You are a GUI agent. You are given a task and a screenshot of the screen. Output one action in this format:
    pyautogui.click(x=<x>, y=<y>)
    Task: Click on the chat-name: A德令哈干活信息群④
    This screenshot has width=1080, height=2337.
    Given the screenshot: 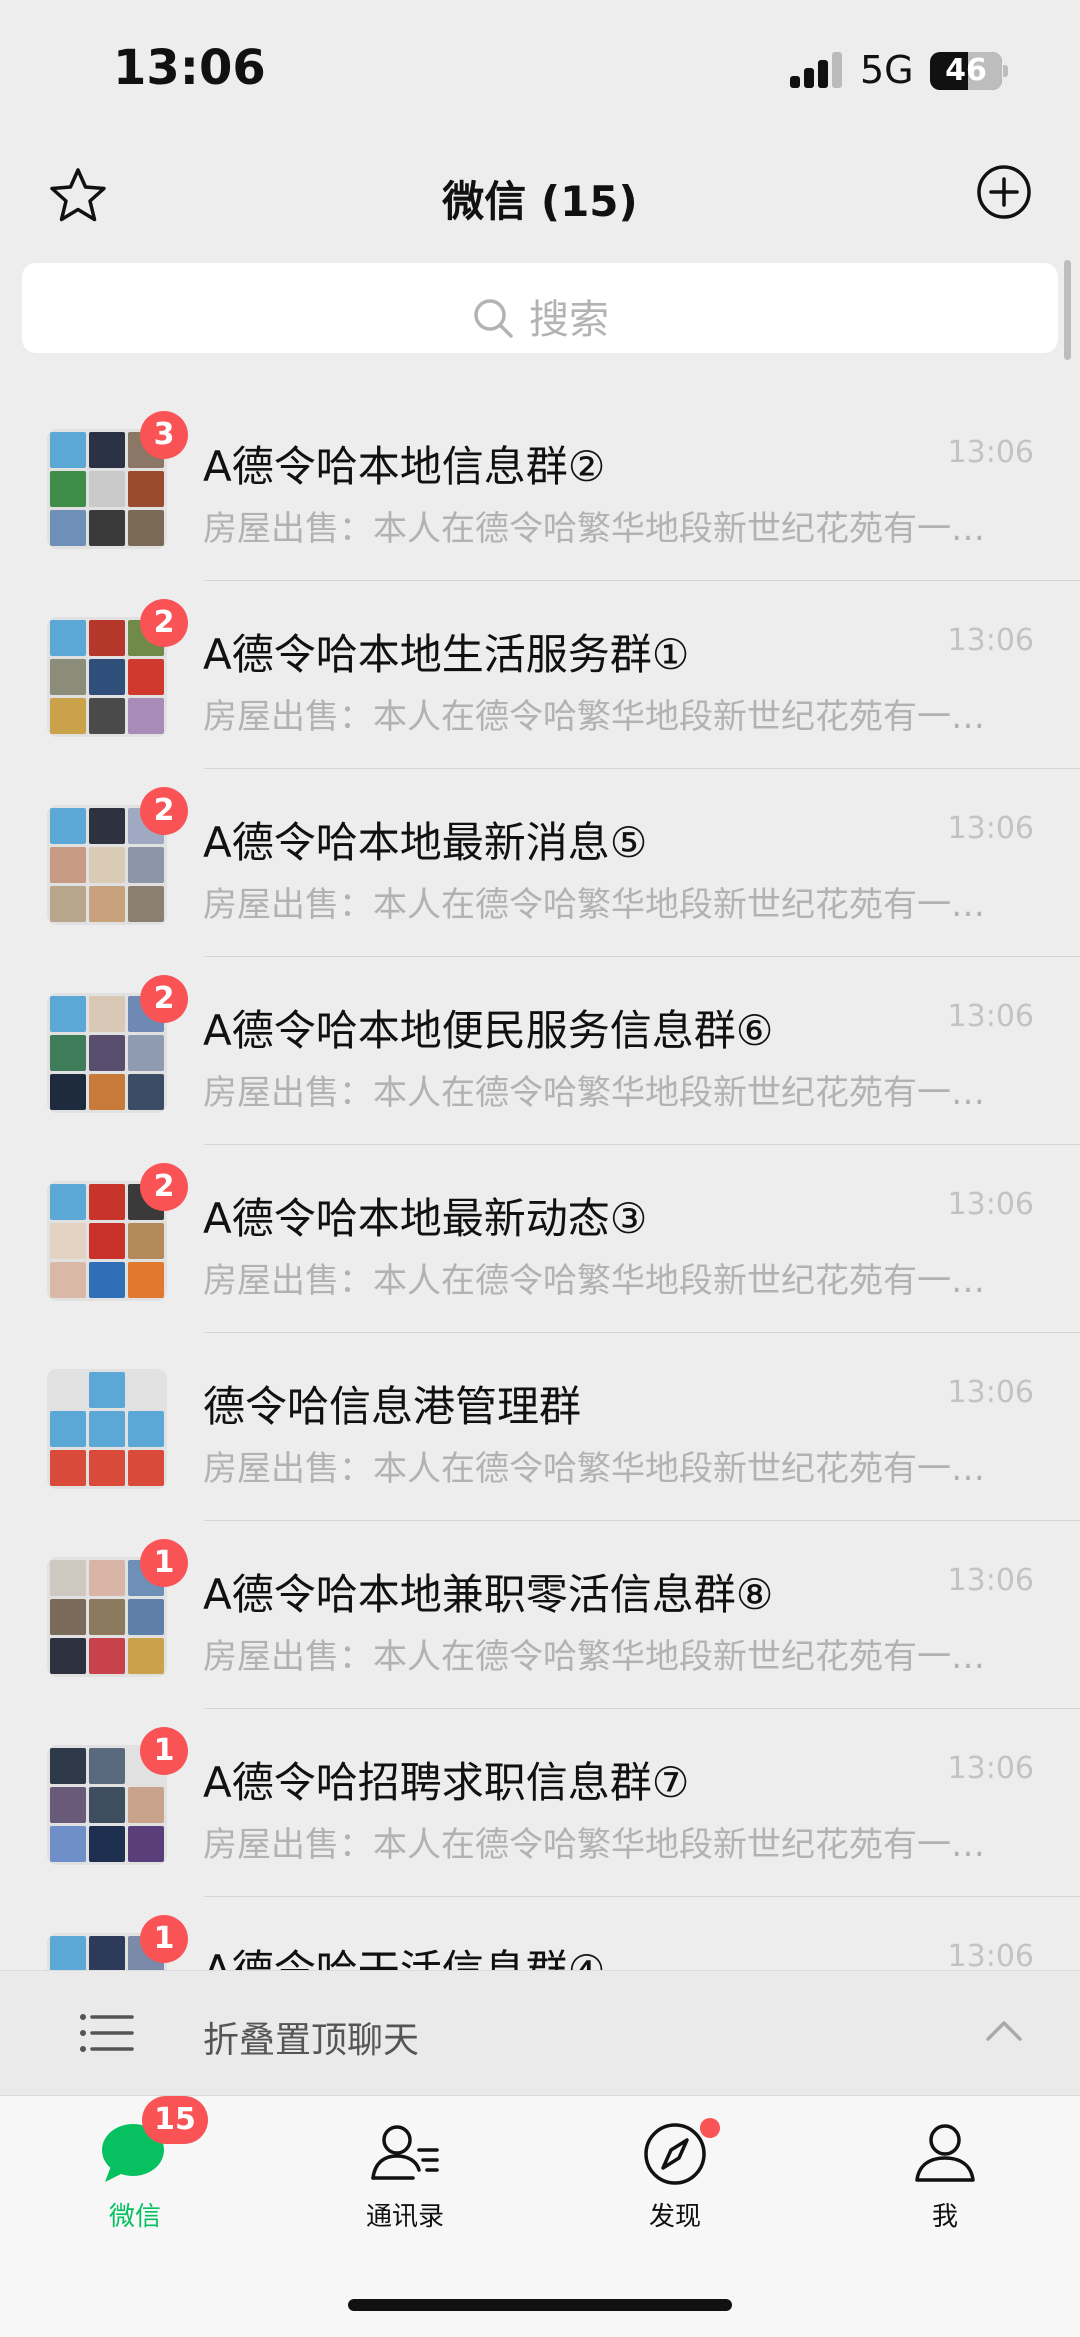 What is the action you would take?
    pyautogui.click(x=404, y=1953)
    